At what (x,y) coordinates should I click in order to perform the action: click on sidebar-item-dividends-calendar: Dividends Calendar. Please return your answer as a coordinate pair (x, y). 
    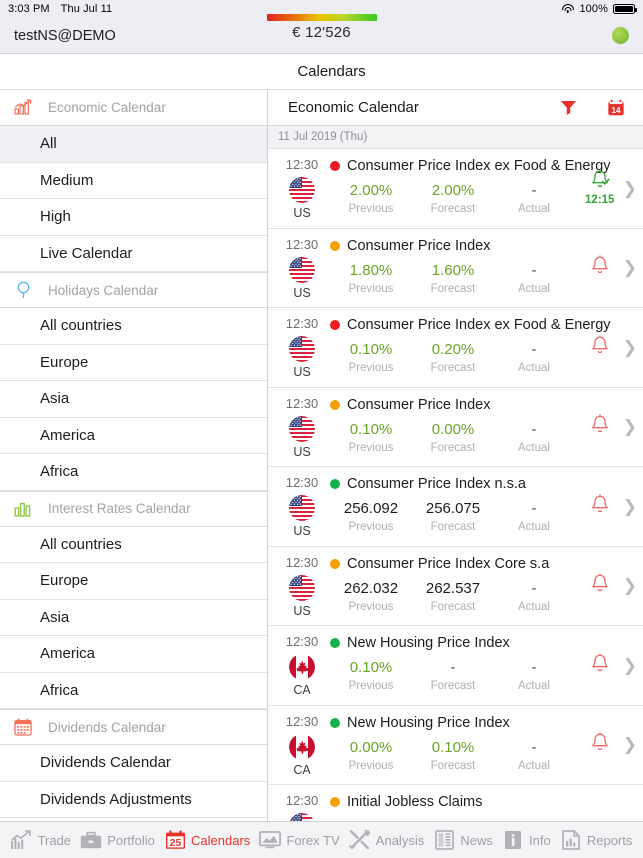
    Looking at the image, I should click on (133, 763).